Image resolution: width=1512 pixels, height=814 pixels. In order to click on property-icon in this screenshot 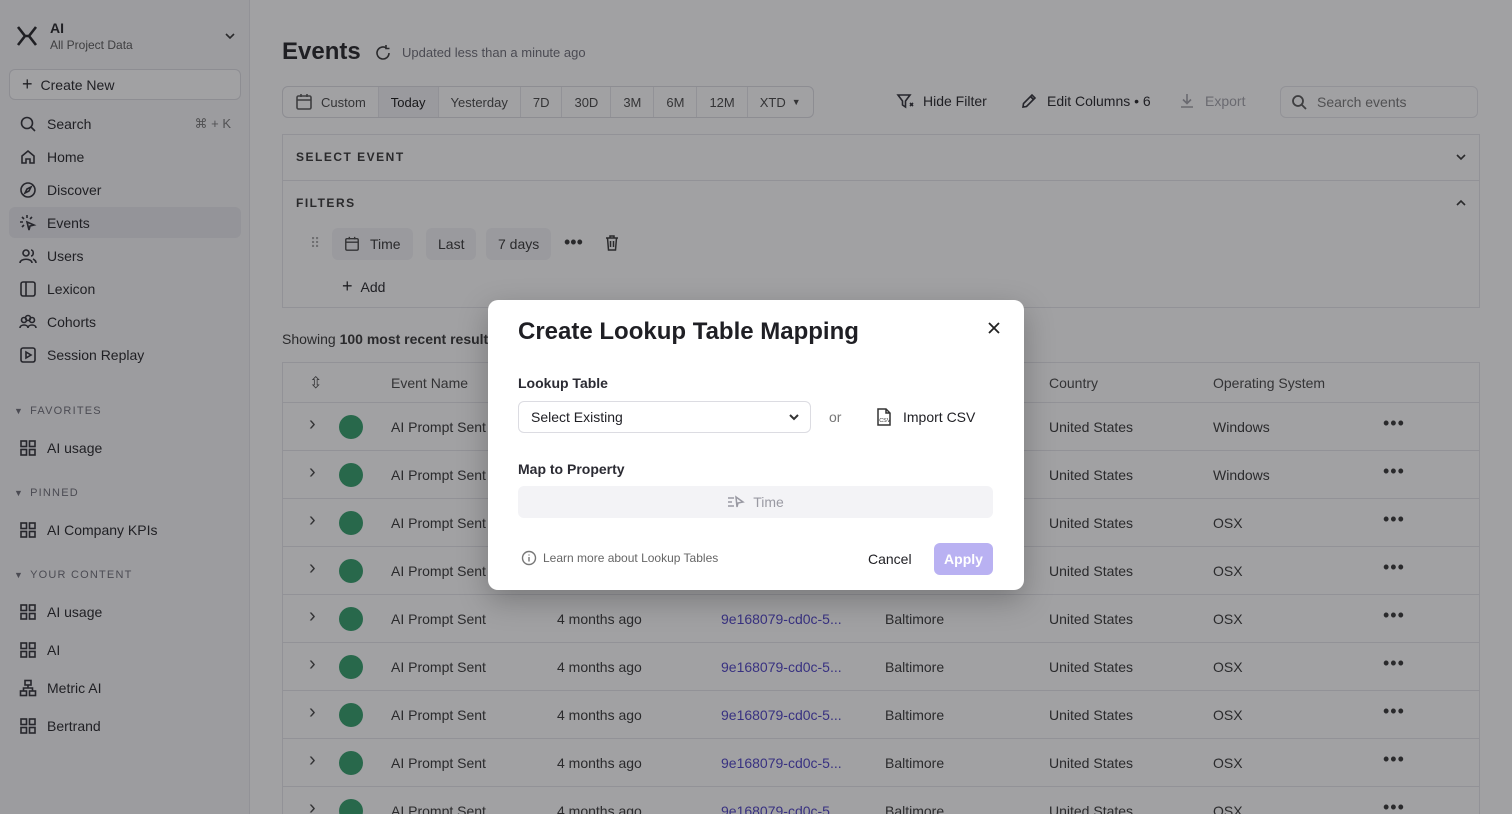, I will do `click(737, 501)`.